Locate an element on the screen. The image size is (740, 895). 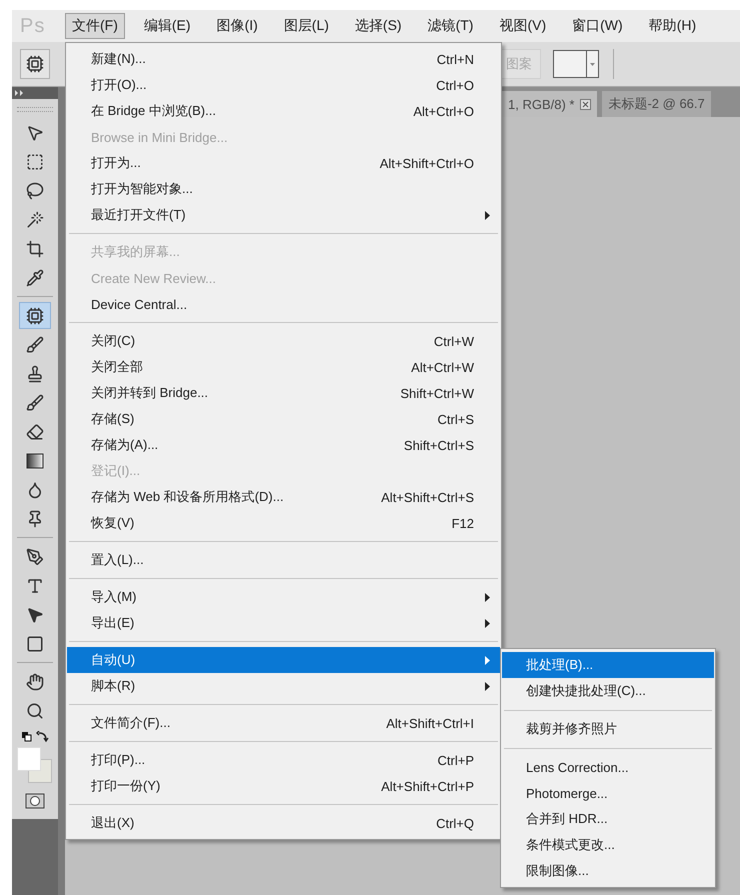
tab-title: 未标题-2 @ 66.7 is located at coordinates (656, 104).